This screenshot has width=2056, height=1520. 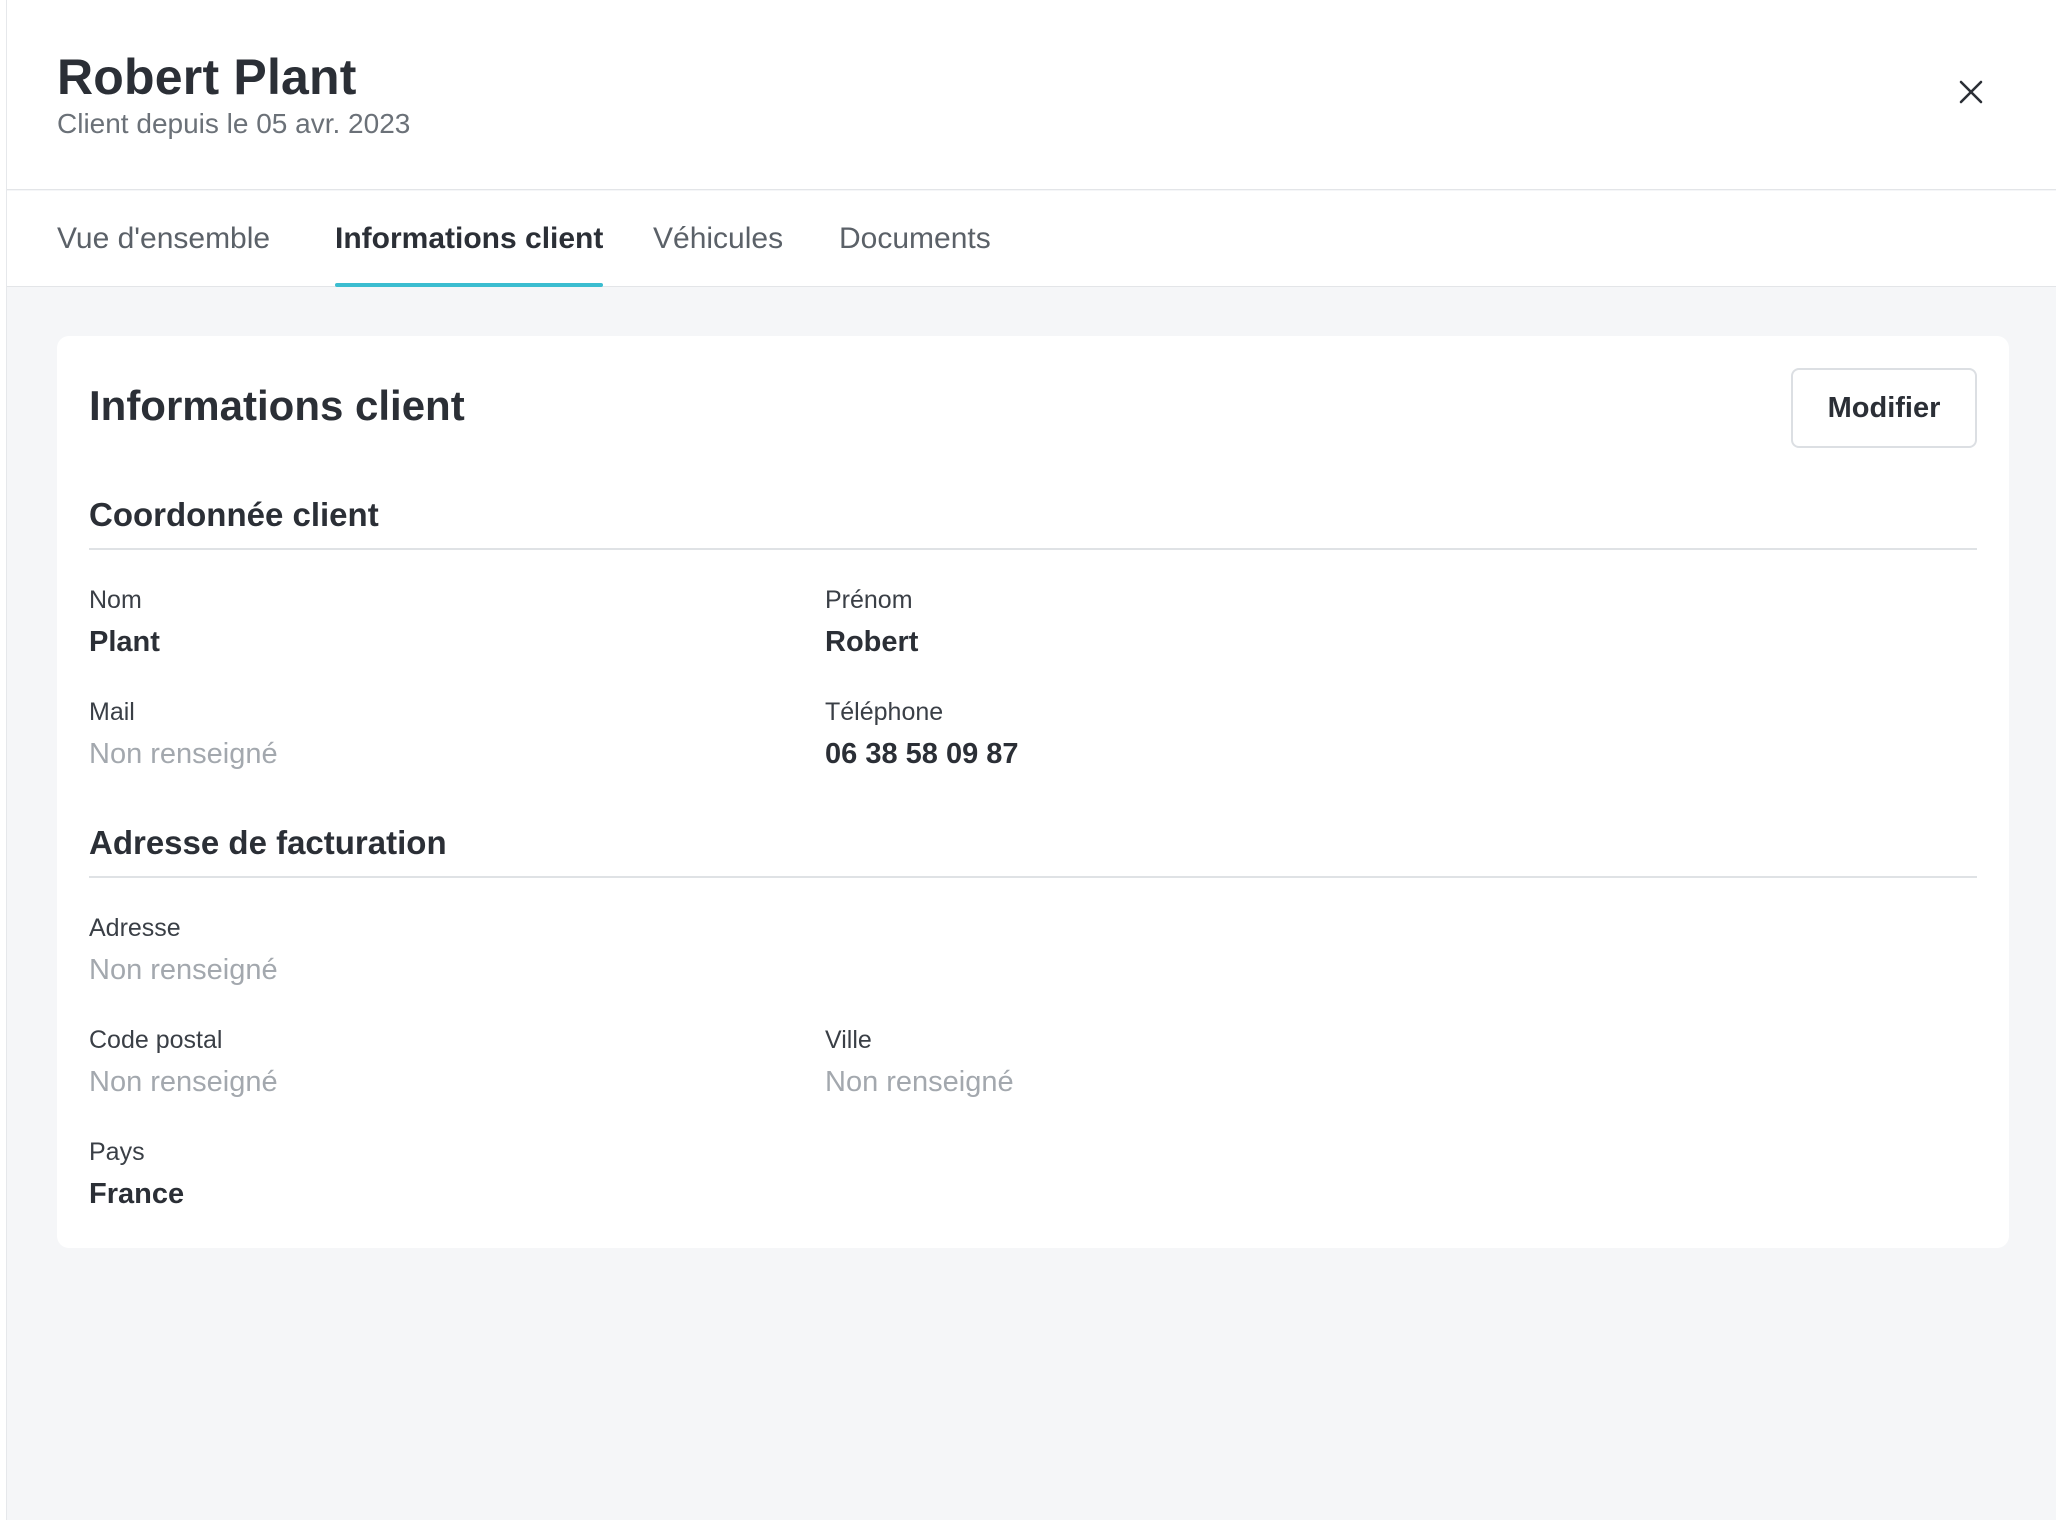 I want to click on tab-documents: Documents, so click(x=915, y=239).